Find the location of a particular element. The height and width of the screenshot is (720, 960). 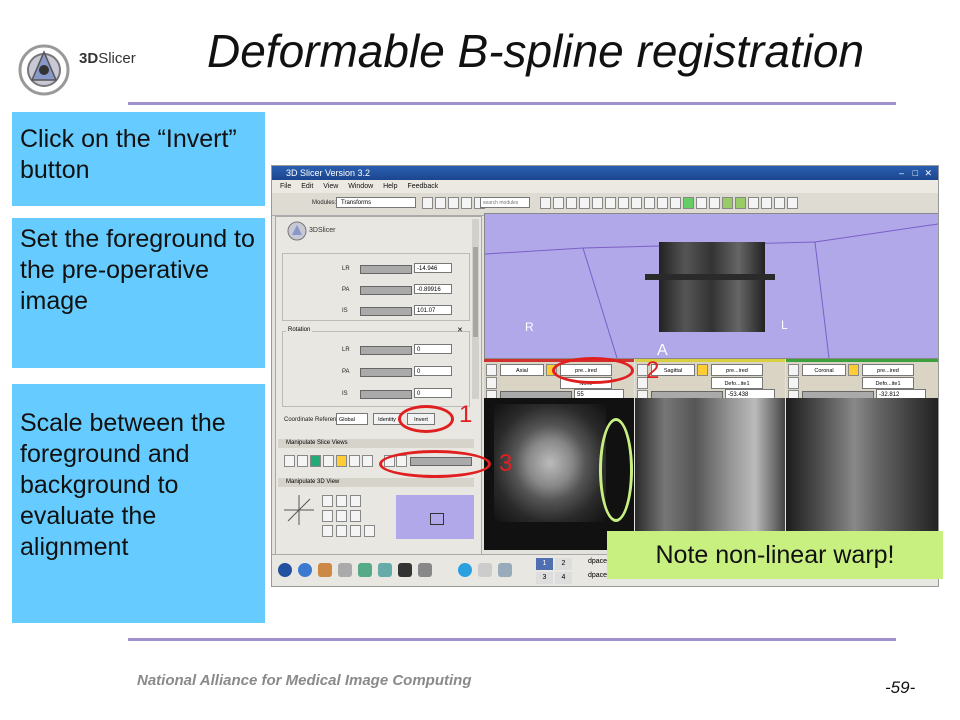

panel-scrollbar-thumb is located at coordinates (475, 292).